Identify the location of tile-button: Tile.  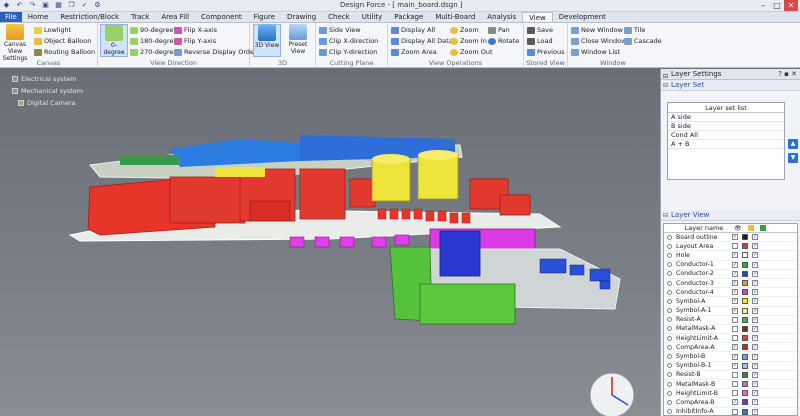
(634, 30).